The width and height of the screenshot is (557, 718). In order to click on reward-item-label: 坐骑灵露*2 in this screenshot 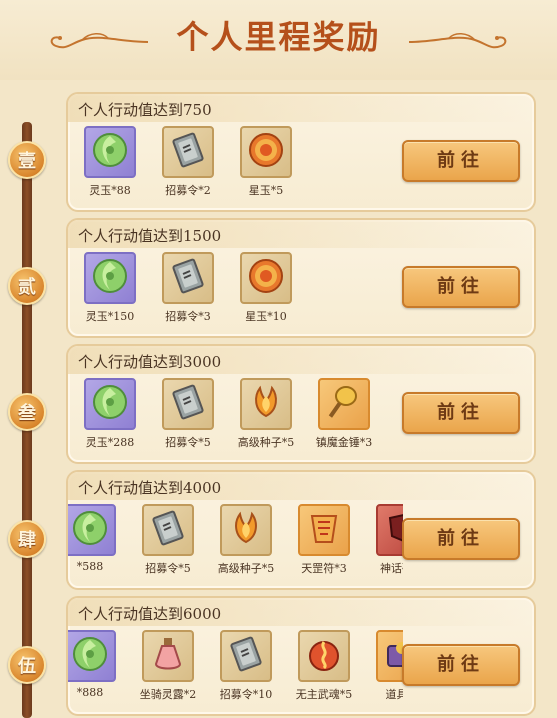, I will do `click(168, 694)`.